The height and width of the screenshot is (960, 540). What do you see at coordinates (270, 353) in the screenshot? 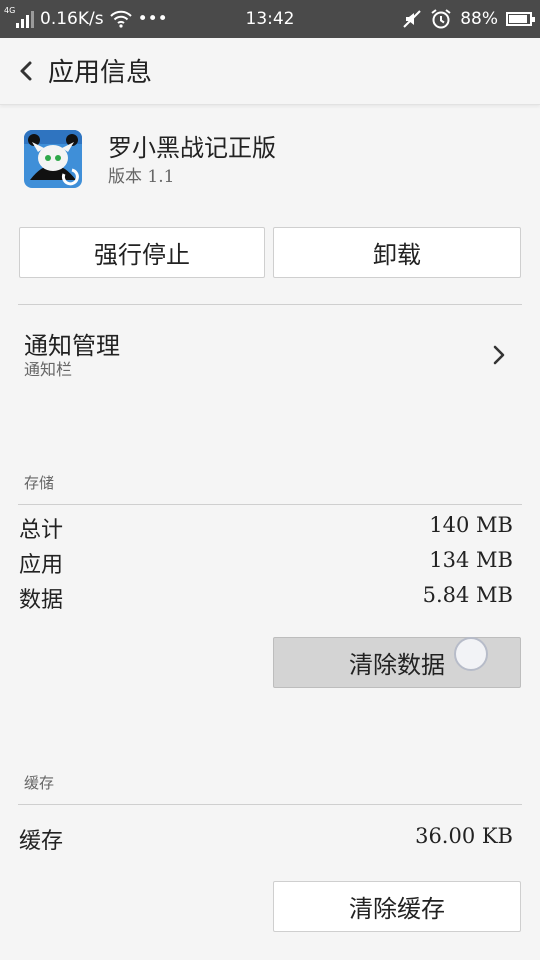
I see `notification-management-row: 通知管理 通知栏` at bounding box center [270, 353].